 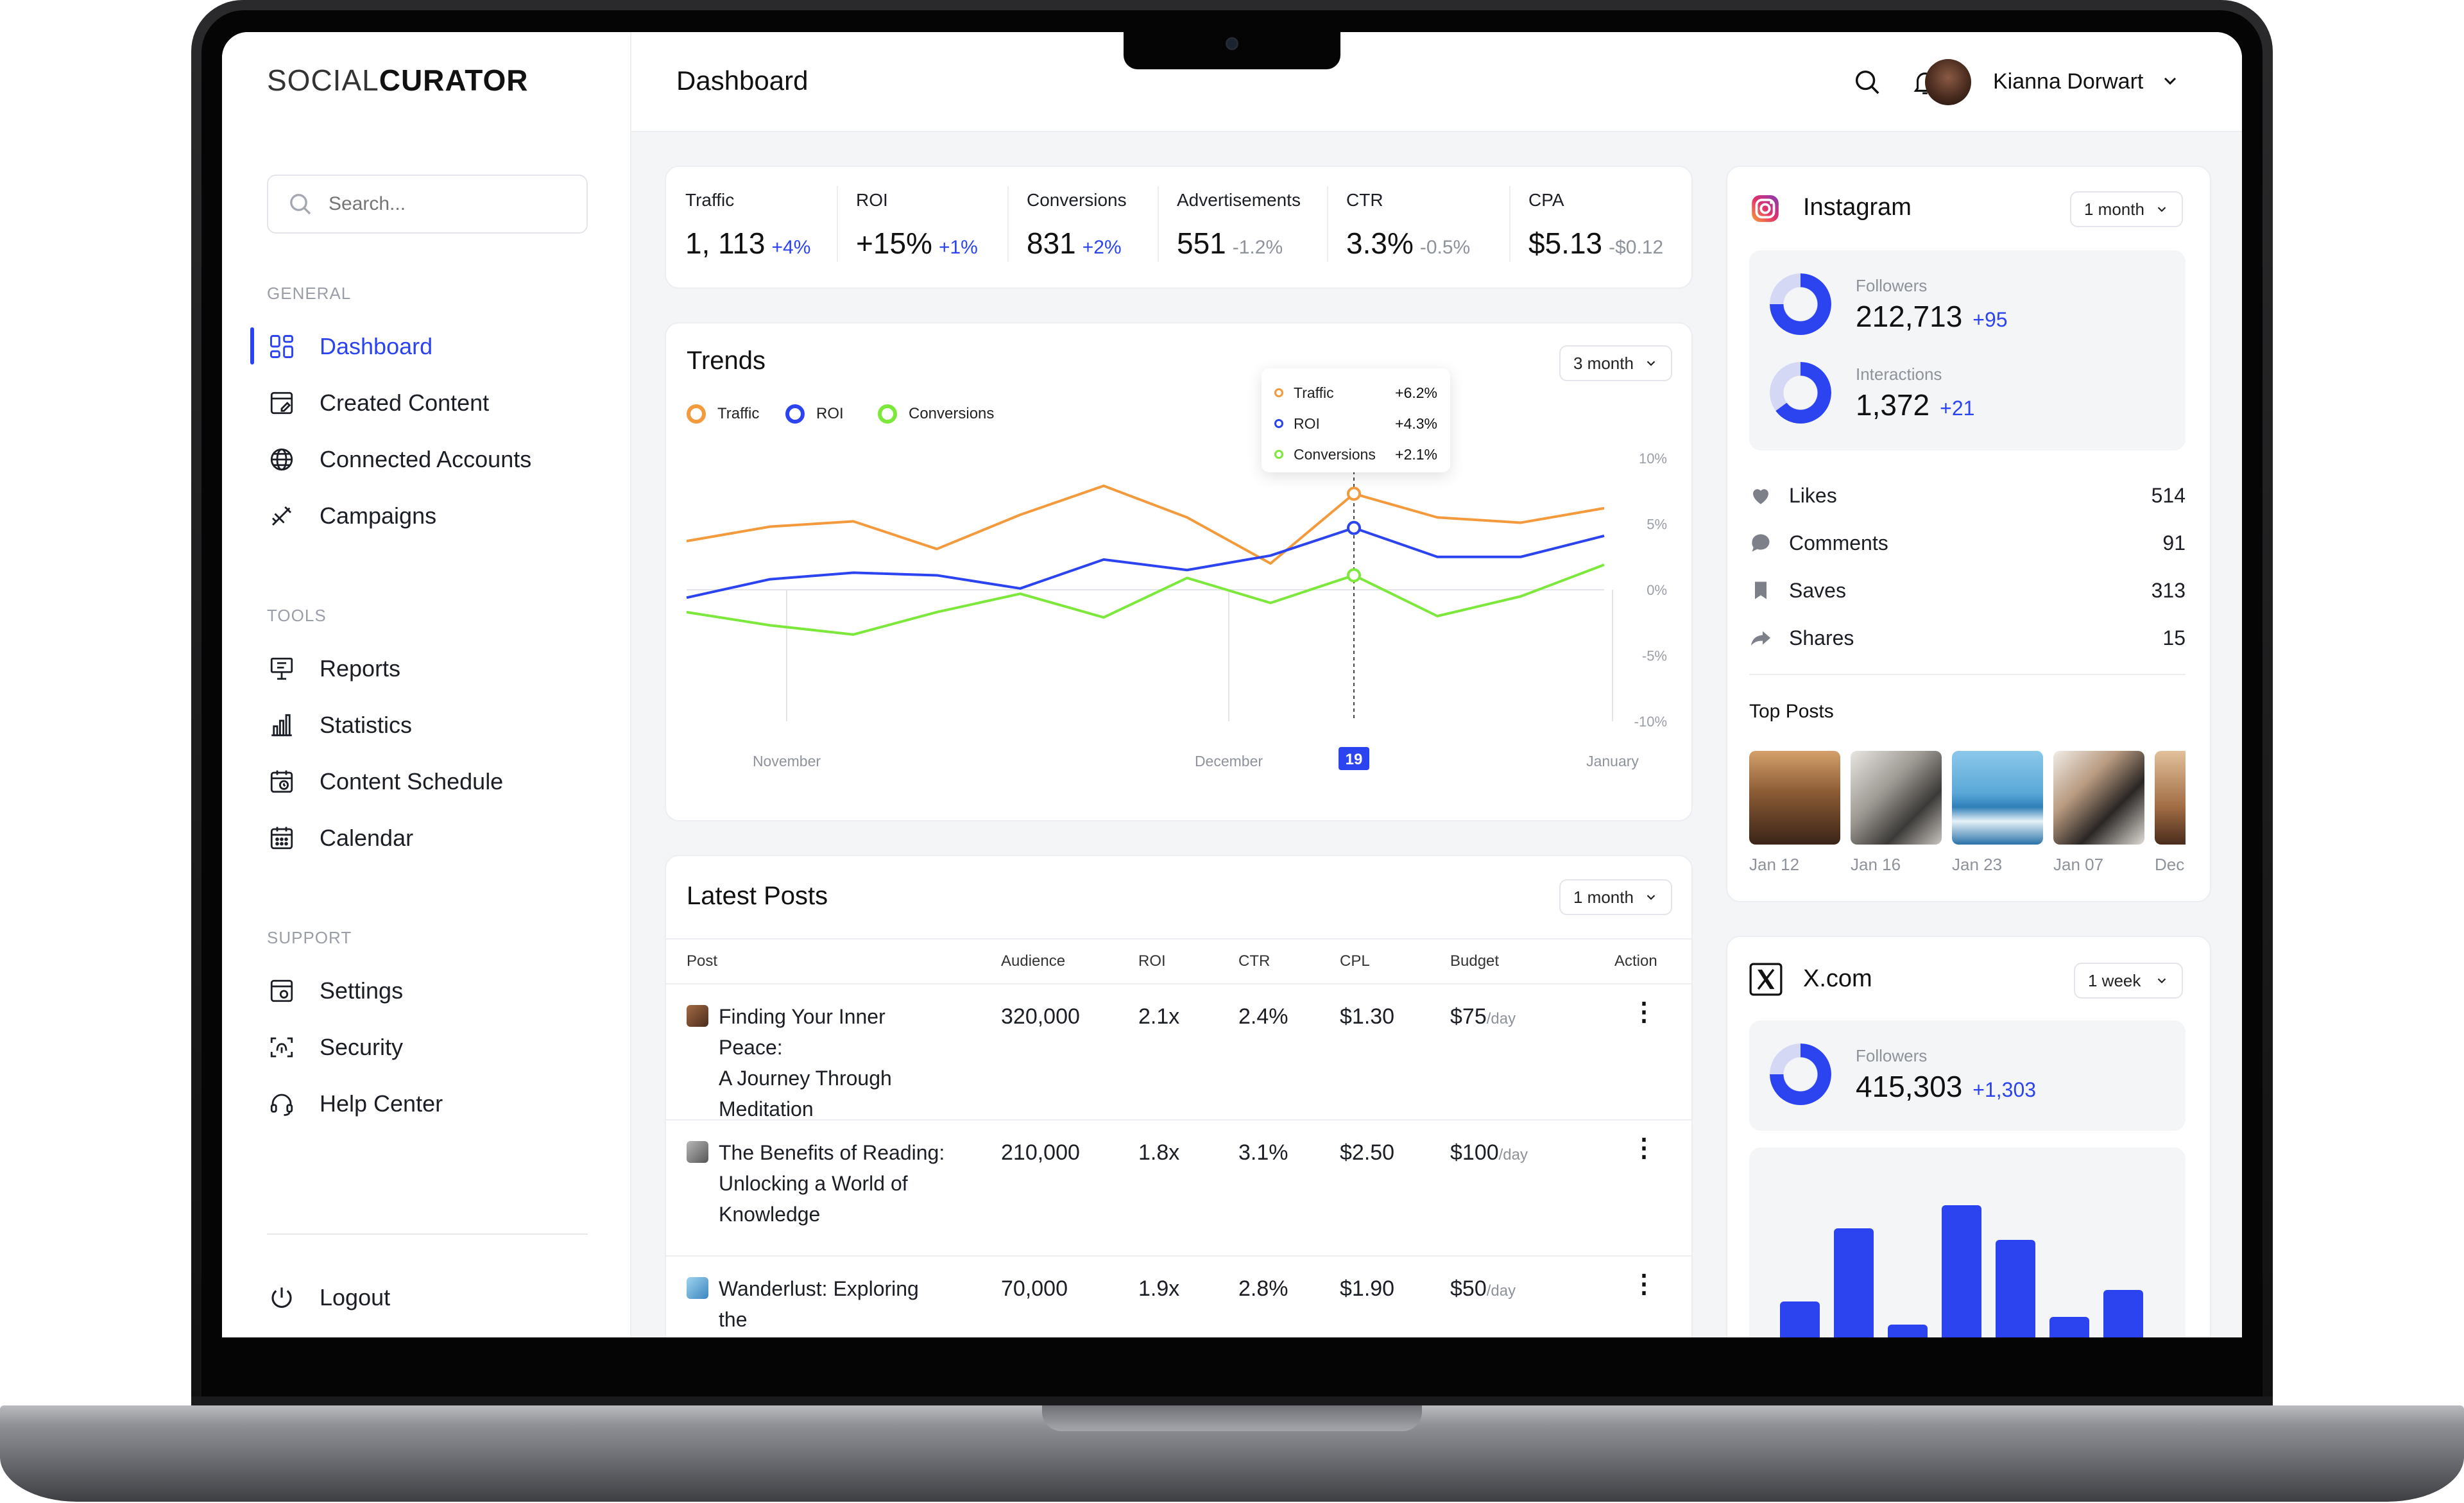 What do you see at coordinates (1978, 864) in the screenshot?
I see `top-post-date: Jan 23` at bounding box center [1978, 864].